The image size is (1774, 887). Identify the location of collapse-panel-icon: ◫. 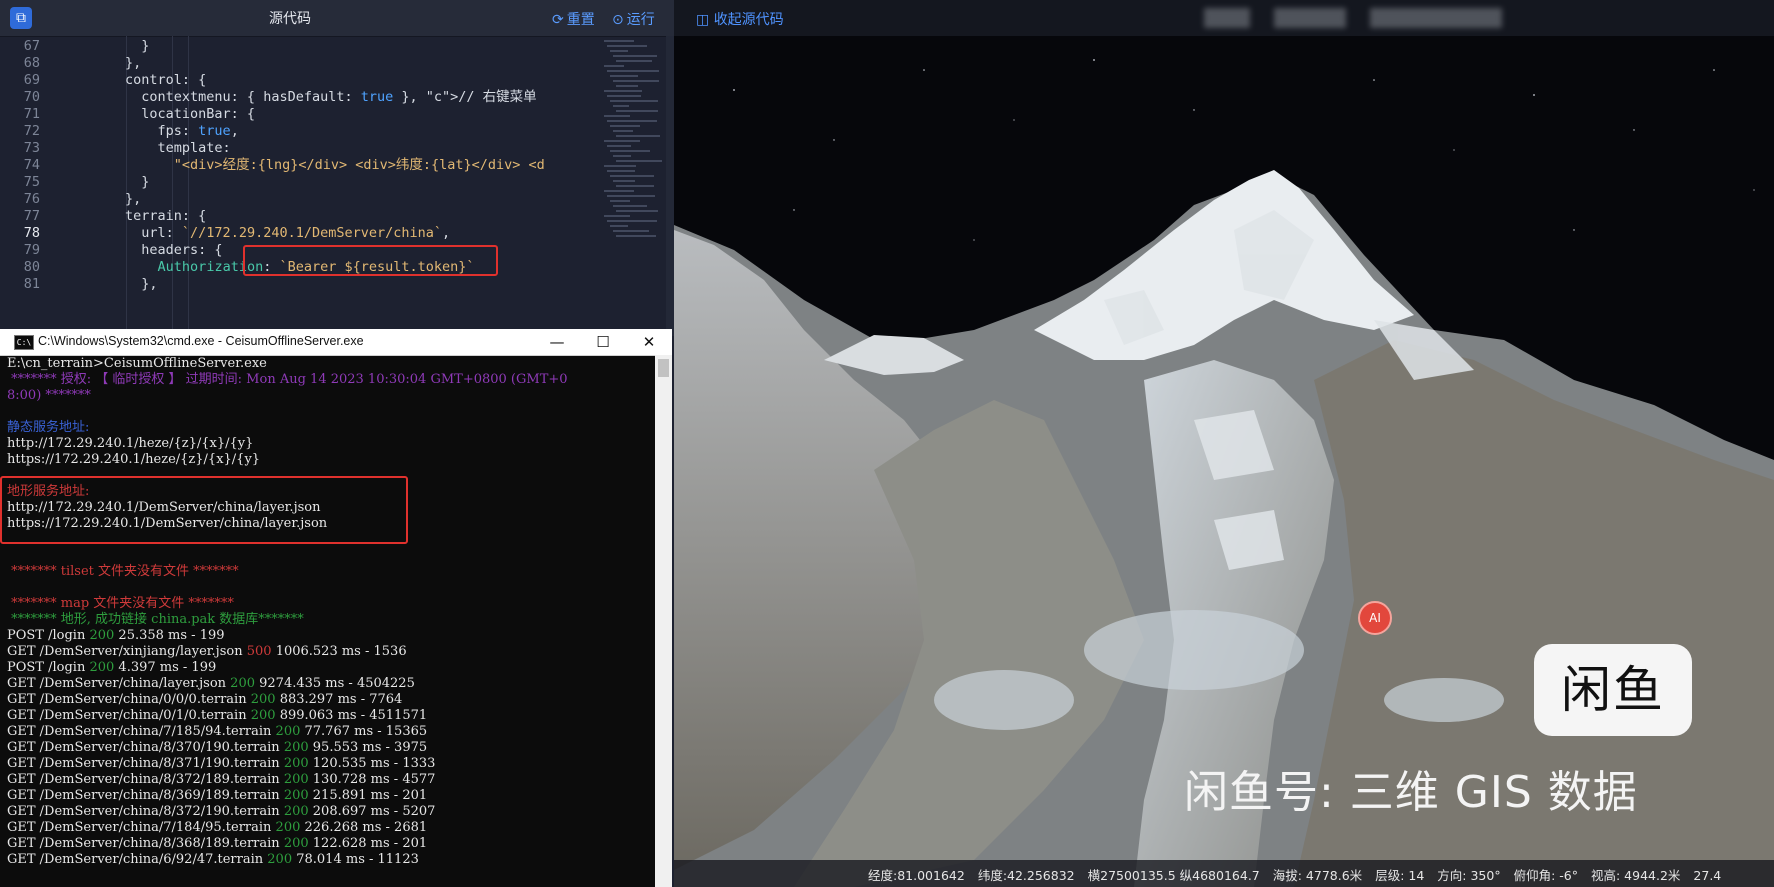
(703, 20).